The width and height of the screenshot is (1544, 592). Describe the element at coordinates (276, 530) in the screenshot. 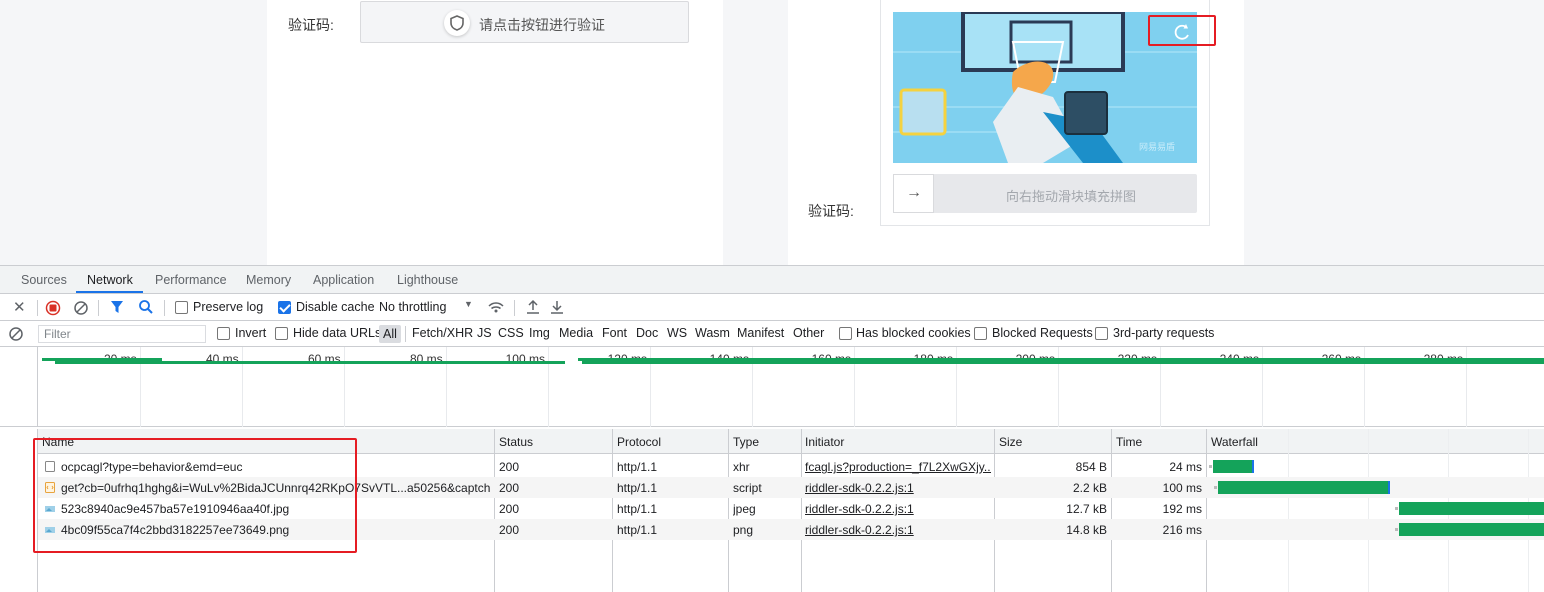

I see `request-name: 4bc09f55ca7f4c2bbd3182257ee73649.png` at that location.